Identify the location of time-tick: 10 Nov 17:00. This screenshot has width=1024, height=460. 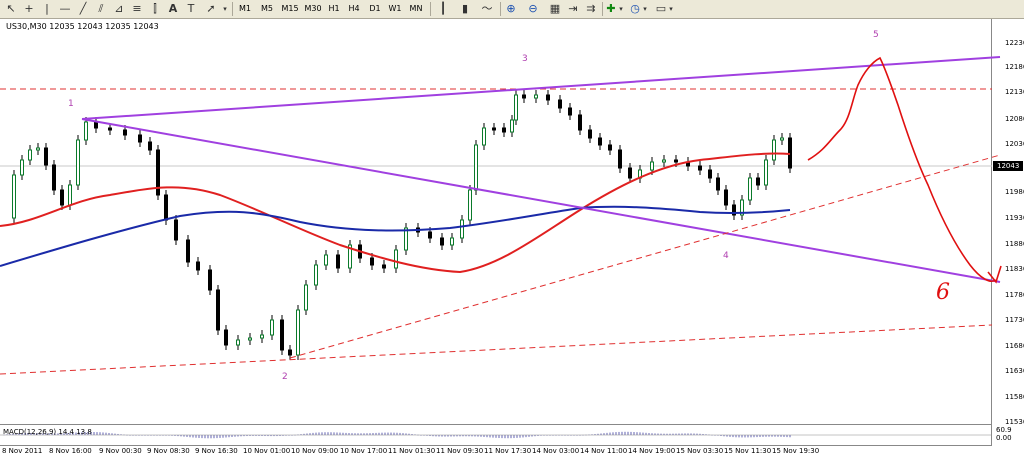
(364, 451).